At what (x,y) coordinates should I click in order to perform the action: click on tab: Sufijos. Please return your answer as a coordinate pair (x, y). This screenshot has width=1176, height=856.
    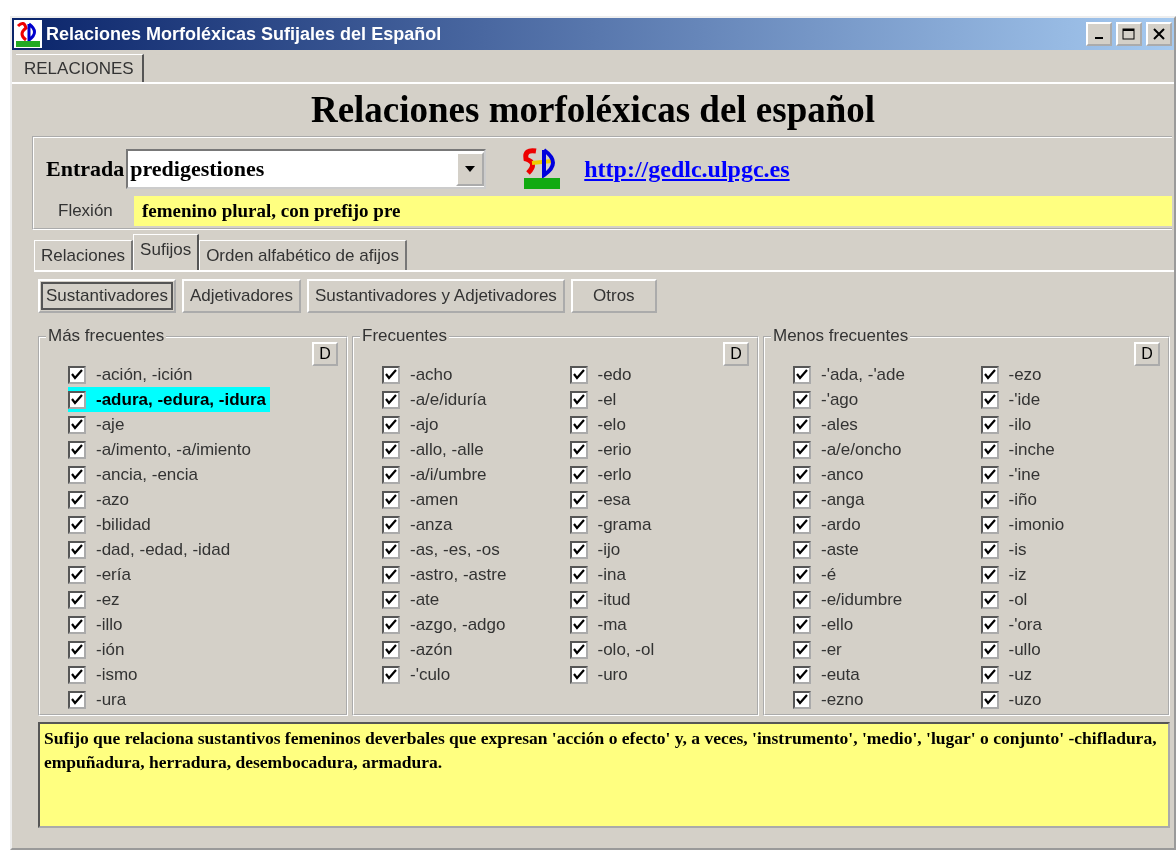
    Looking at the image, I should click on (166, 252).